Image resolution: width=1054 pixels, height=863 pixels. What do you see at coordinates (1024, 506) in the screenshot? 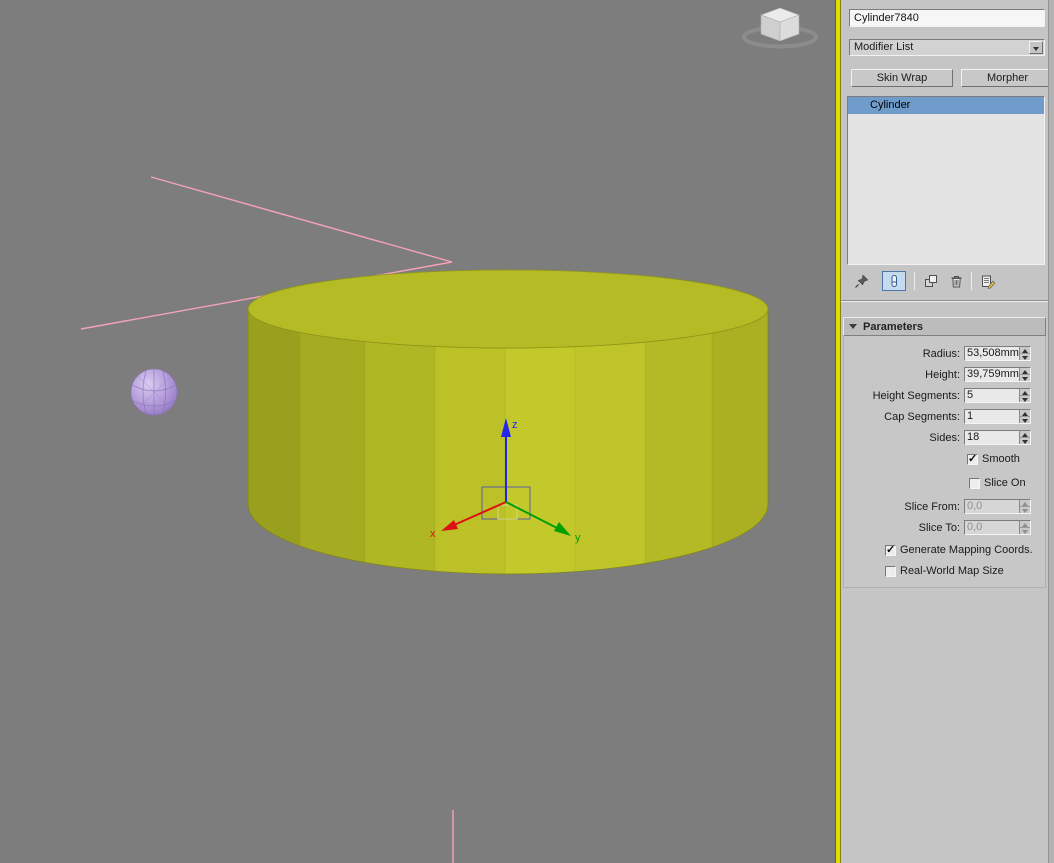
I see `slice-from-spinner` at bounding box center [1024, 506].